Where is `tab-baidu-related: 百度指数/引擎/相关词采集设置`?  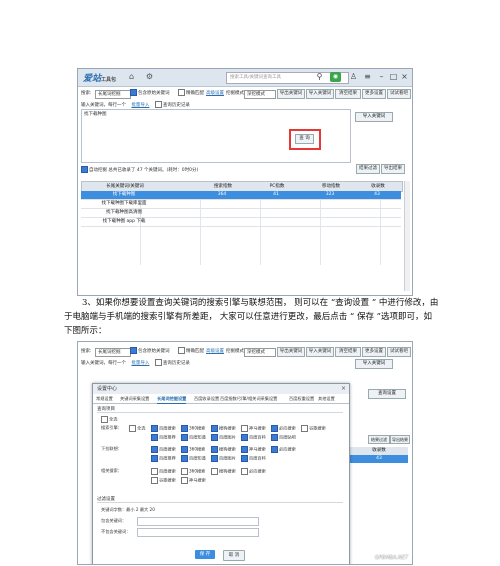
tab-baidu-related: 百度指数/引擎/相关词采集设置 is located at coordinates (248, 398).